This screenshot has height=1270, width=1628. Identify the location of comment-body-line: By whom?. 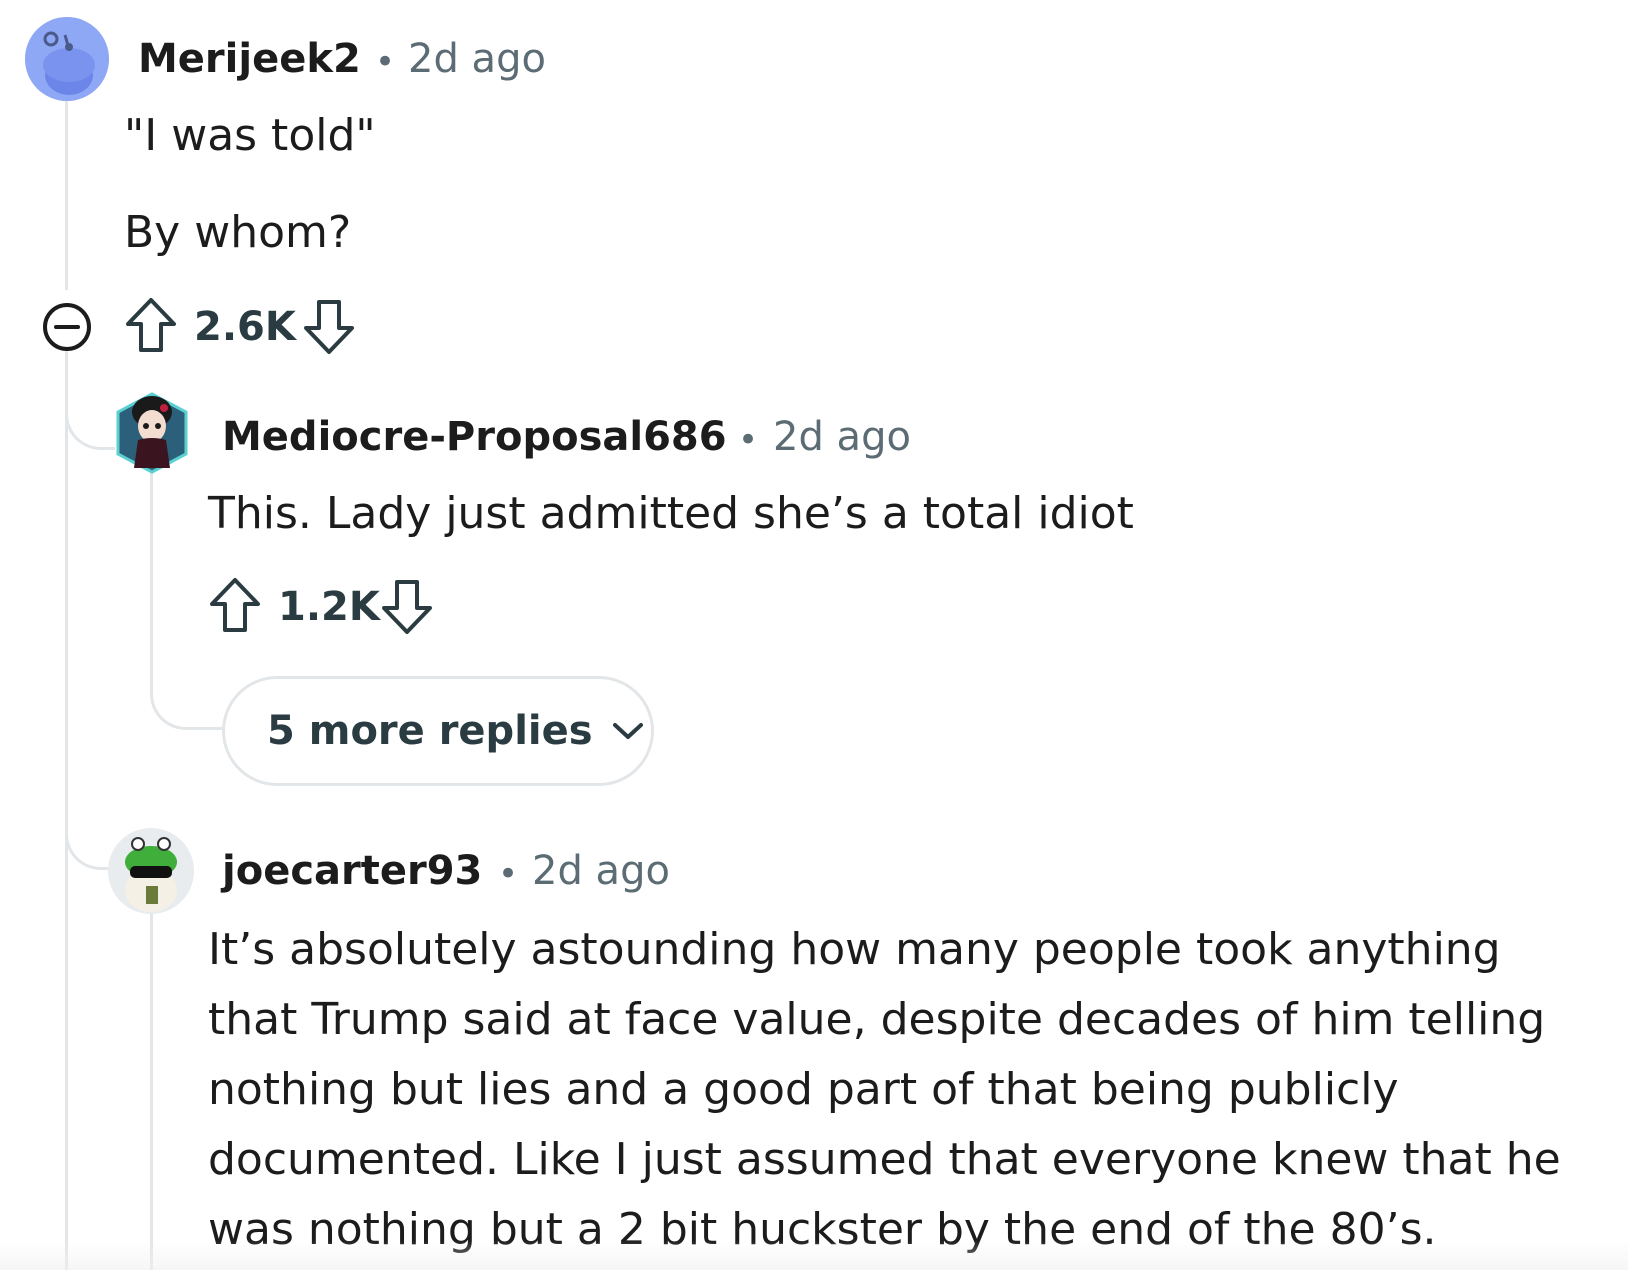
(238, 232).